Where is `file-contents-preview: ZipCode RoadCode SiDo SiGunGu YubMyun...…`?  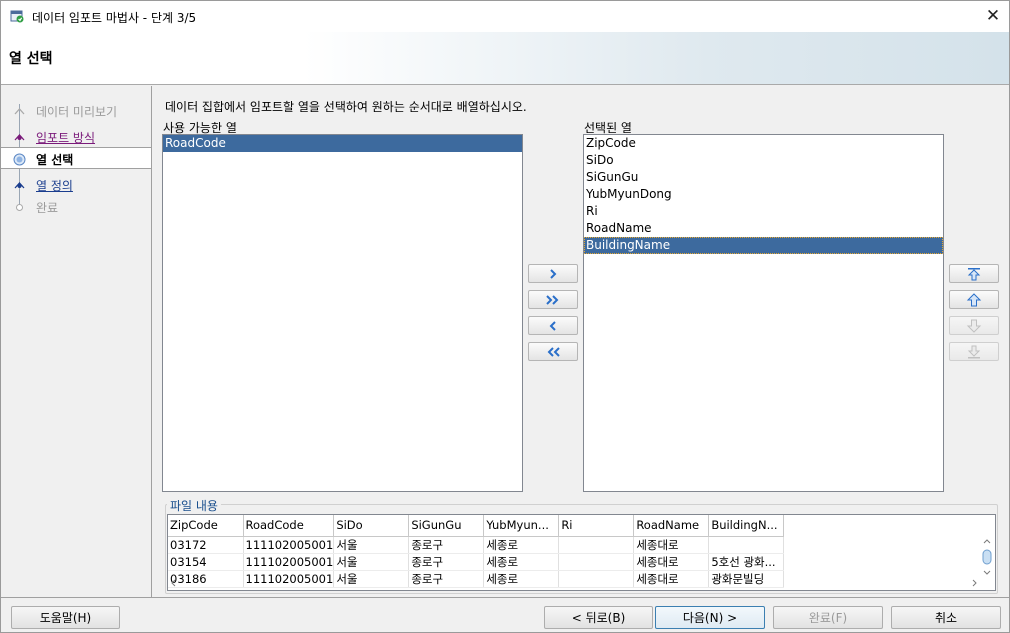 file-contents-preview: ZipCode RoadCode SiDo SiGunGu YubMyun...… is located at coordinates (581, 552).